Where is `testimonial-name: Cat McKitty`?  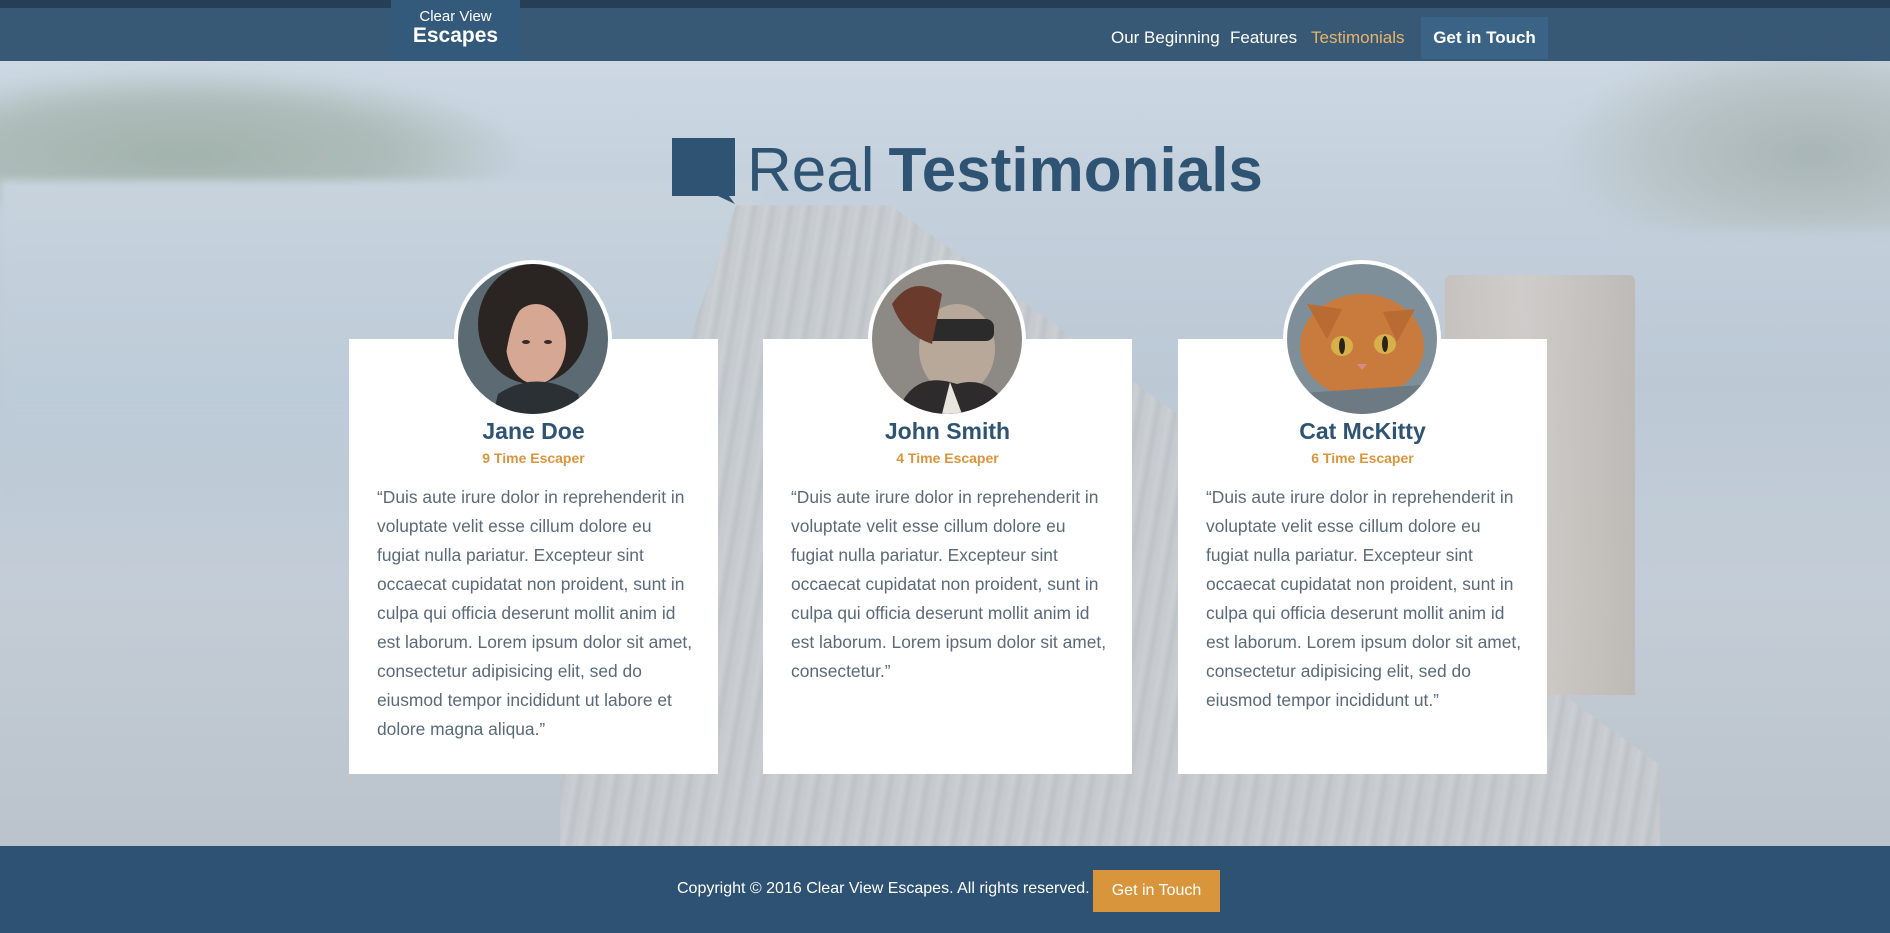 testimonial-name: Cat McKitty is located at coordinates (1362, 431).